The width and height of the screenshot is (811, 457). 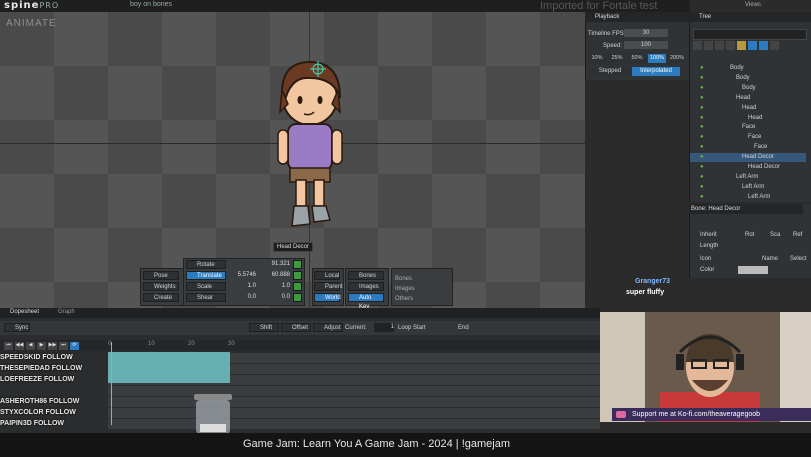 What do you see at coordinates (53, 369) in the screenshot?
I see `dopesheet-row-label: THESEPIEDAD FOLLOW` at bounding box center [53, 369].